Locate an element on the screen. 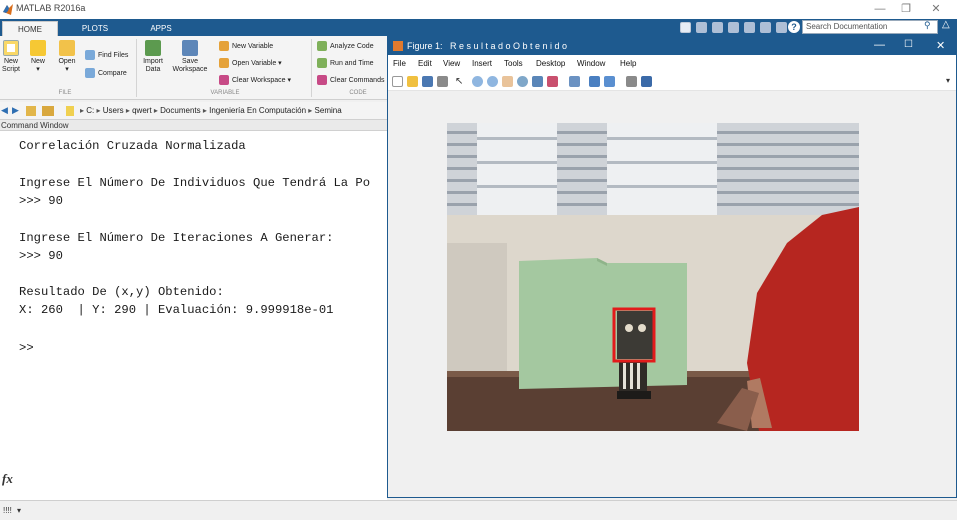  breadcrumb-item: Ingeniería En Computación is located at coordinates (257, 110).